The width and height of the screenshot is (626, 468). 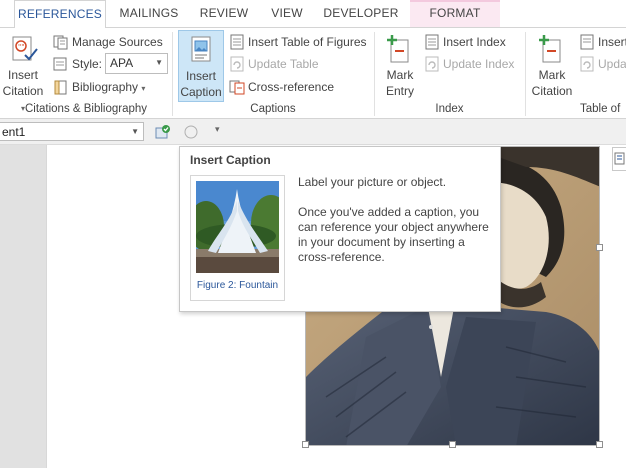 What do you see at coordinates (60, 42) in the screenshot?
I see `manage-sources-icon` at bounding box center [60, 42].